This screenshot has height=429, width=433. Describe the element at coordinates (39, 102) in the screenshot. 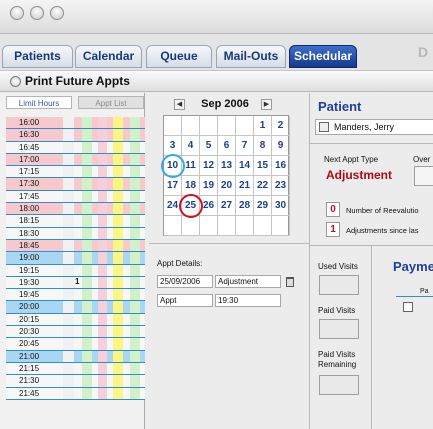

I see `tab-limit-hours: Limit Hours` at that location.